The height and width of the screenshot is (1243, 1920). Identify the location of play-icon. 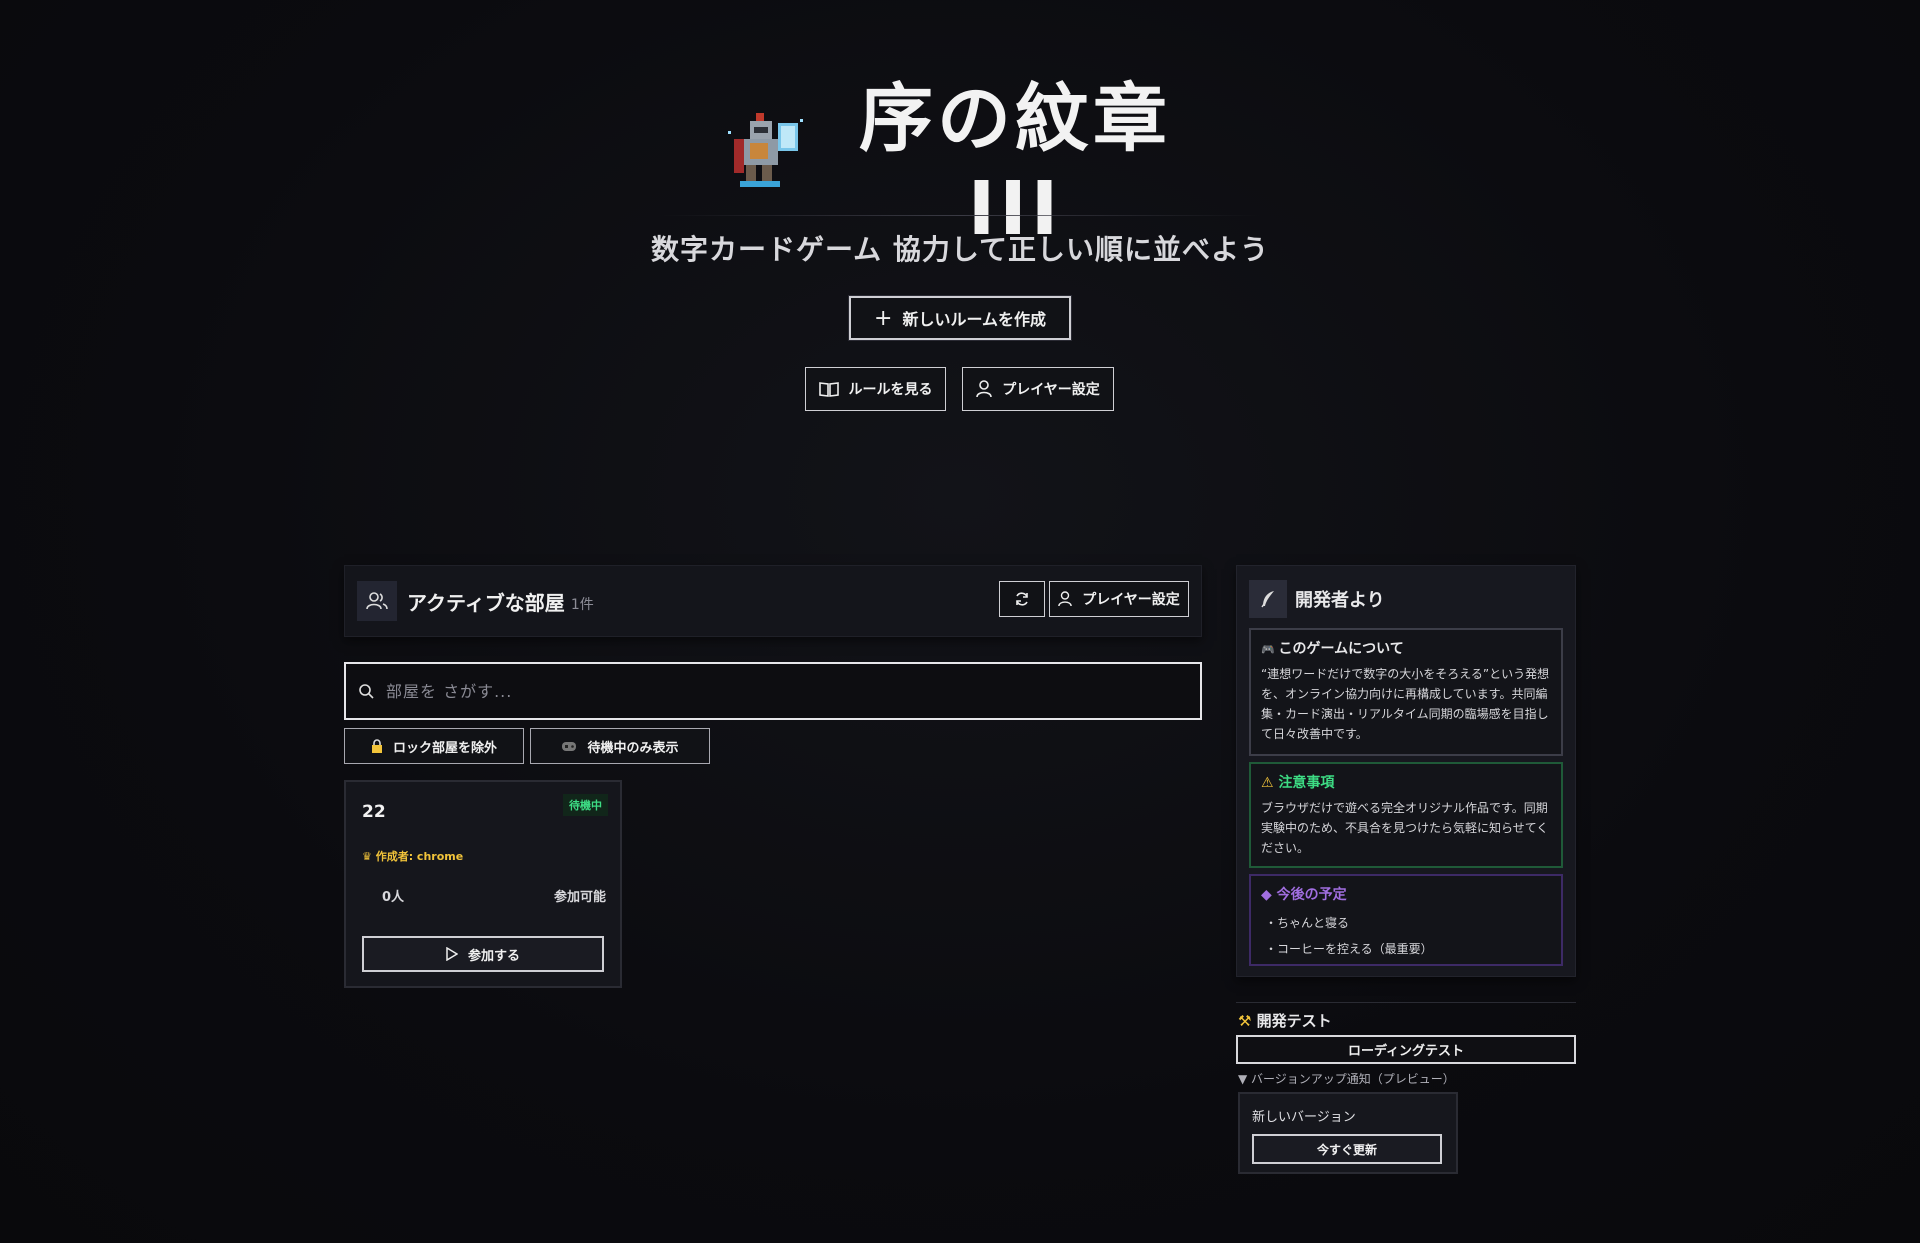
(452, 954).